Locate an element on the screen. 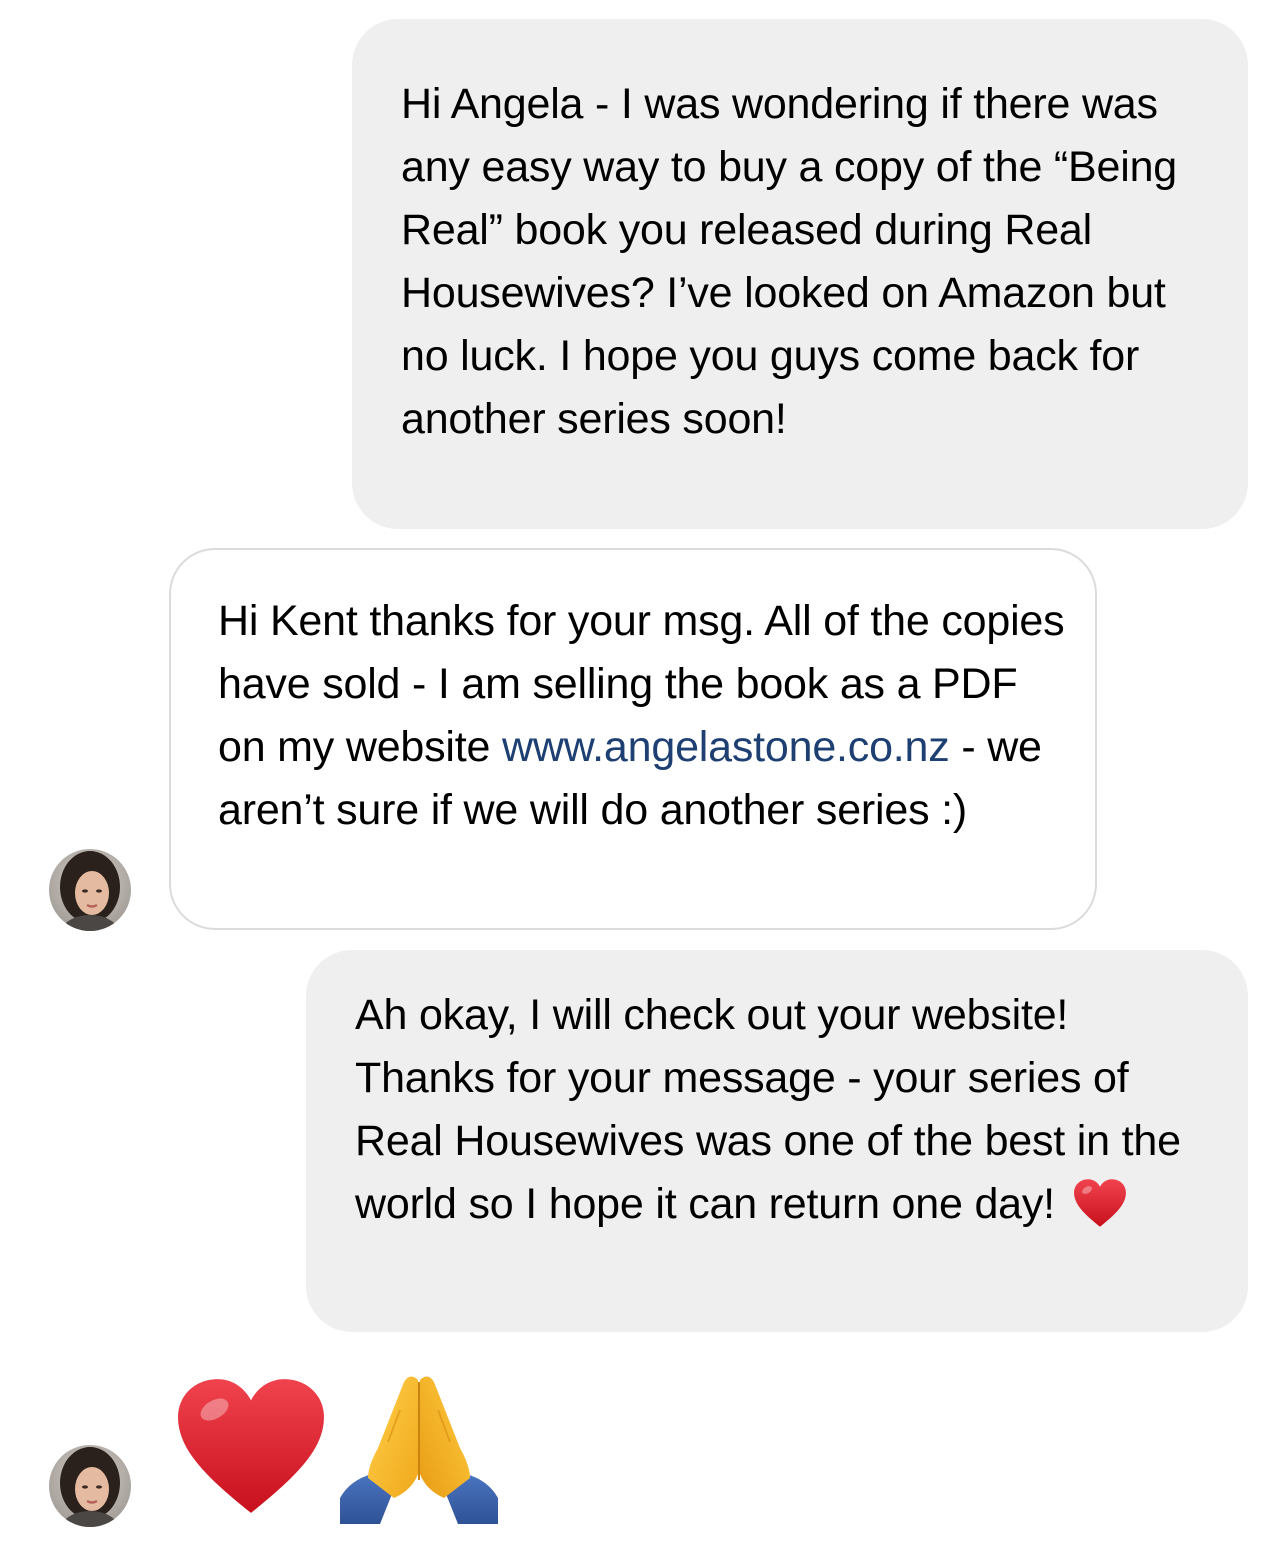 The height and width of the screenshot is (1547, 1284). folded-hands-emoji-icon is located at coordinates (419, 1447).